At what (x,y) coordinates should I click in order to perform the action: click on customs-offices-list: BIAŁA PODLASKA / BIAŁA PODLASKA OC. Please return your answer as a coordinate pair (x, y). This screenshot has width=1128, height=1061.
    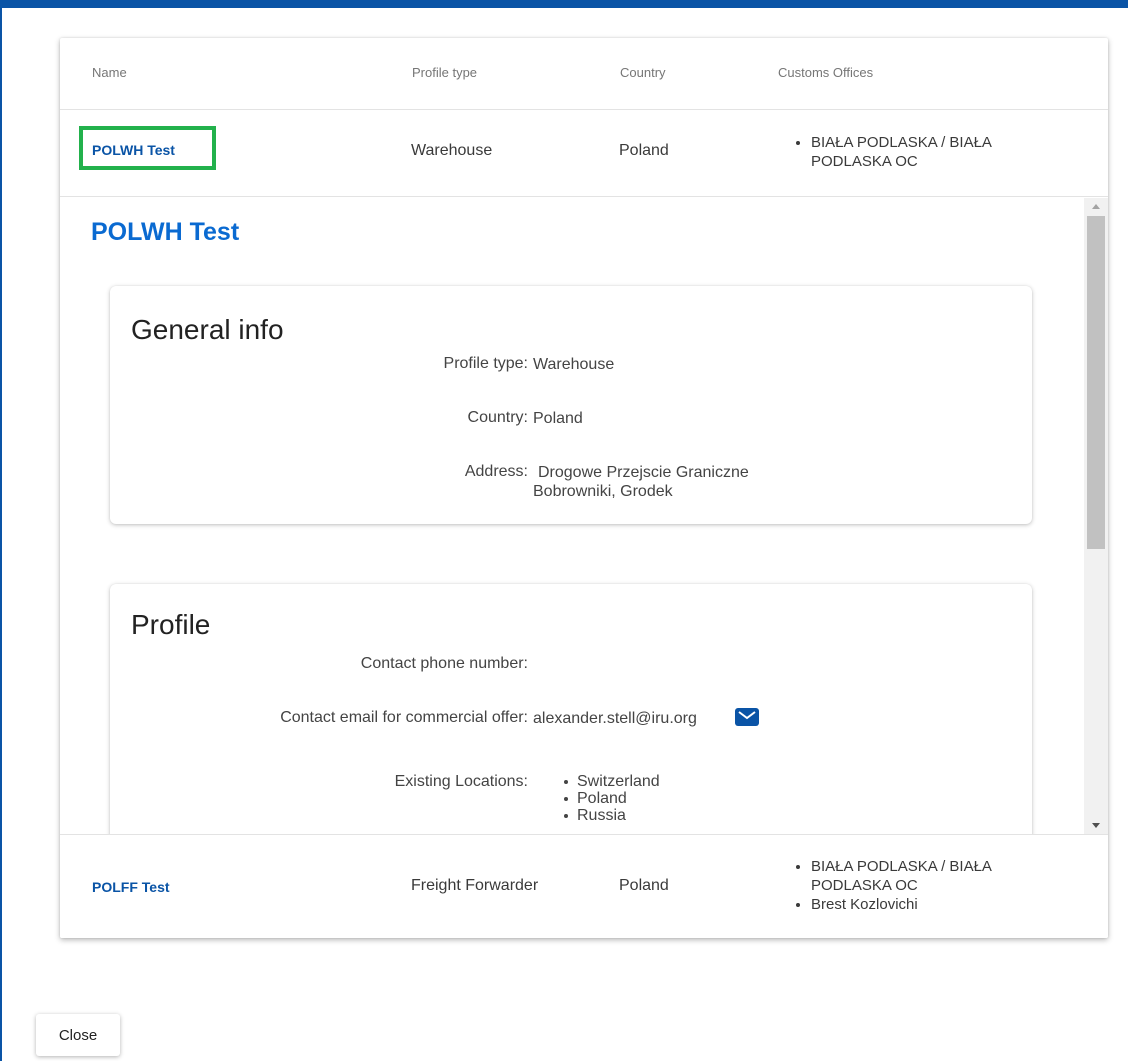
    Looking at the image, I should click on (921, 152).